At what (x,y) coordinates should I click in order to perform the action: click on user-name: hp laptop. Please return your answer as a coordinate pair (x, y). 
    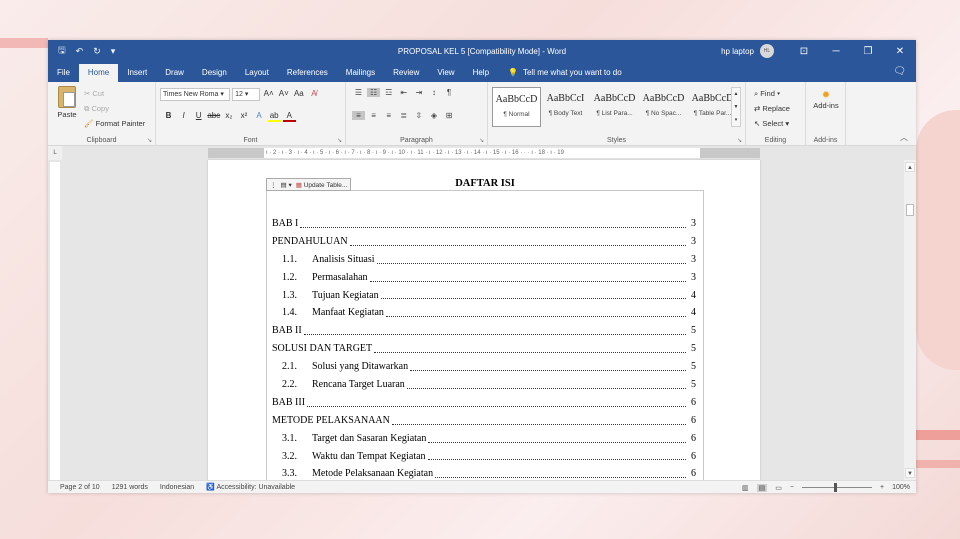
    Looking at the image, I should click on (737, 51).